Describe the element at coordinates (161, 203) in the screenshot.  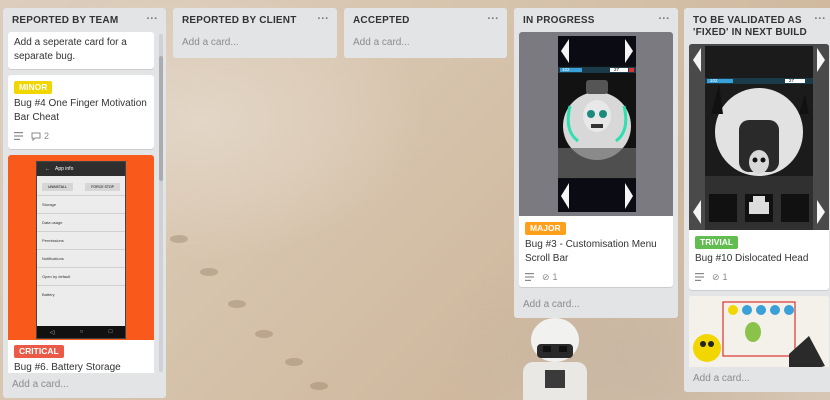
I see `list-scrollbar` at that location.